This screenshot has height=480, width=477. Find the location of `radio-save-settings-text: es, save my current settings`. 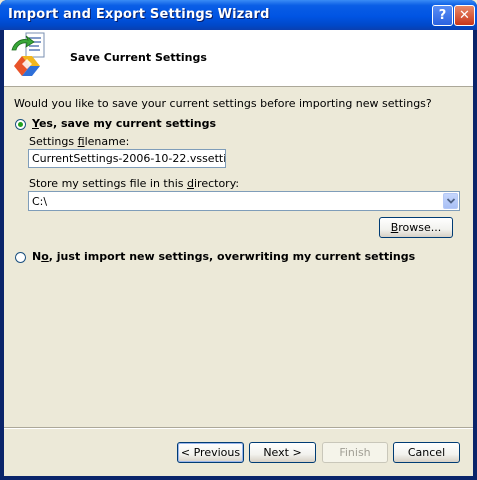

radio-save-settings-text: es, save my current settings is located at coordinates (127, 123).